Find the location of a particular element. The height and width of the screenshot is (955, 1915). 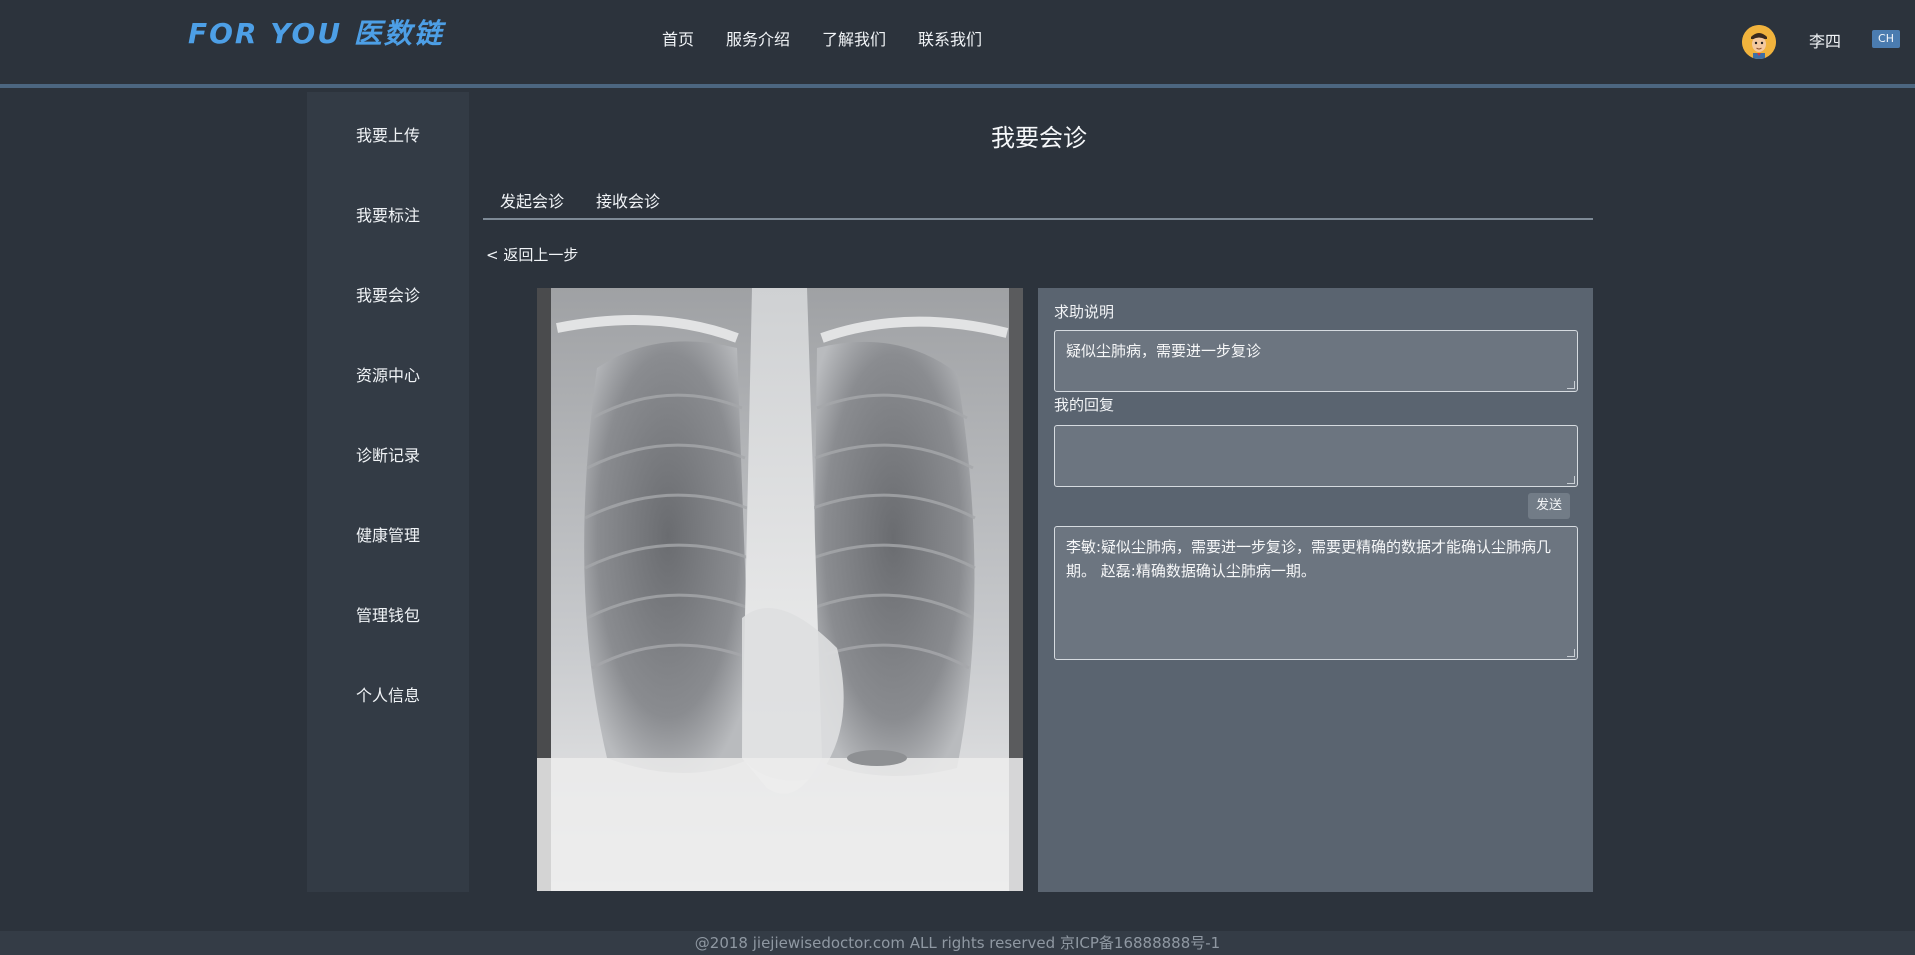

page-title: 我要会诊 is located at coordinates (1039, 138).